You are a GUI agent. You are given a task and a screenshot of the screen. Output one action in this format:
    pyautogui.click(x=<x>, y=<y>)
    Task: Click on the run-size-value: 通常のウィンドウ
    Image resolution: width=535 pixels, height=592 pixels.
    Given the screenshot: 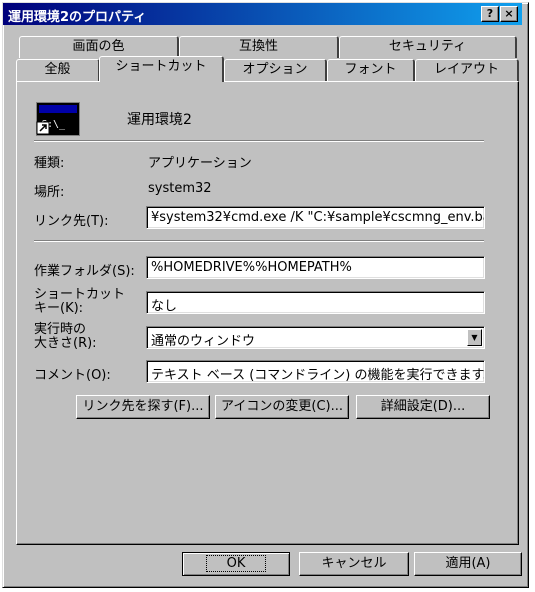 What is the action you would take?
    pyautogui.click(x=203, y=341)
    